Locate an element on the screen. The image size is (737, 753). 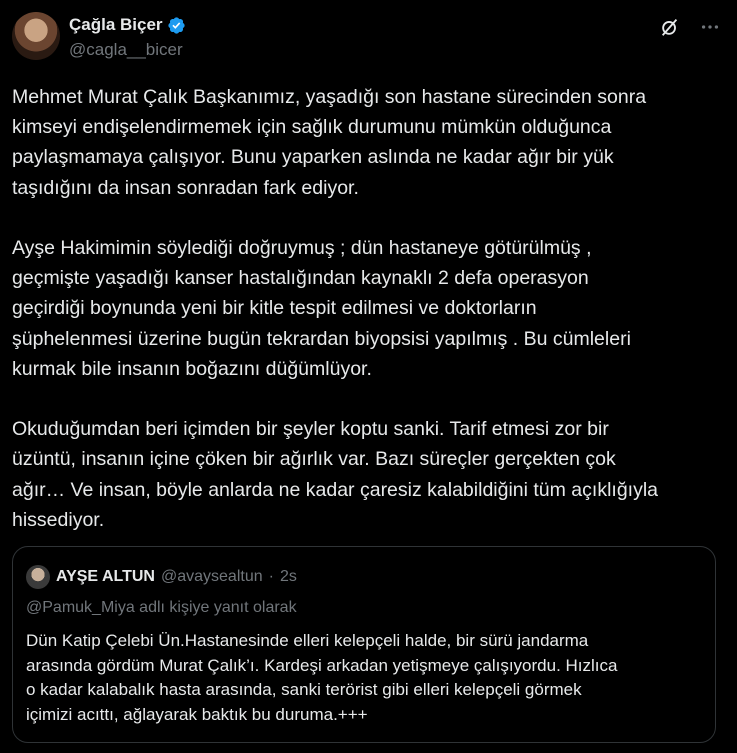
quoted-author-name: AYŞE ALTUN is located at coordinates (105, 577).